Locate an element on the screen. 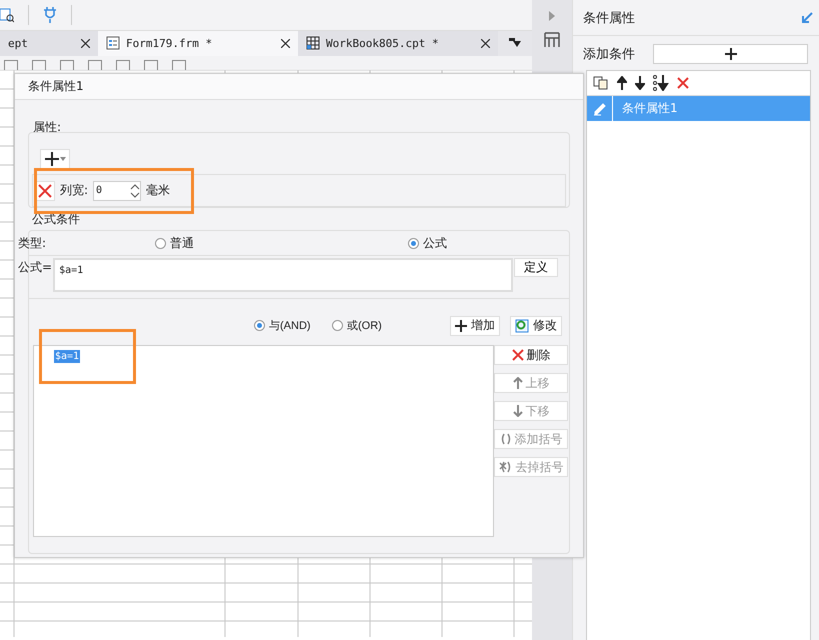  action-button: 删除 is located at coordinates (531, 355).